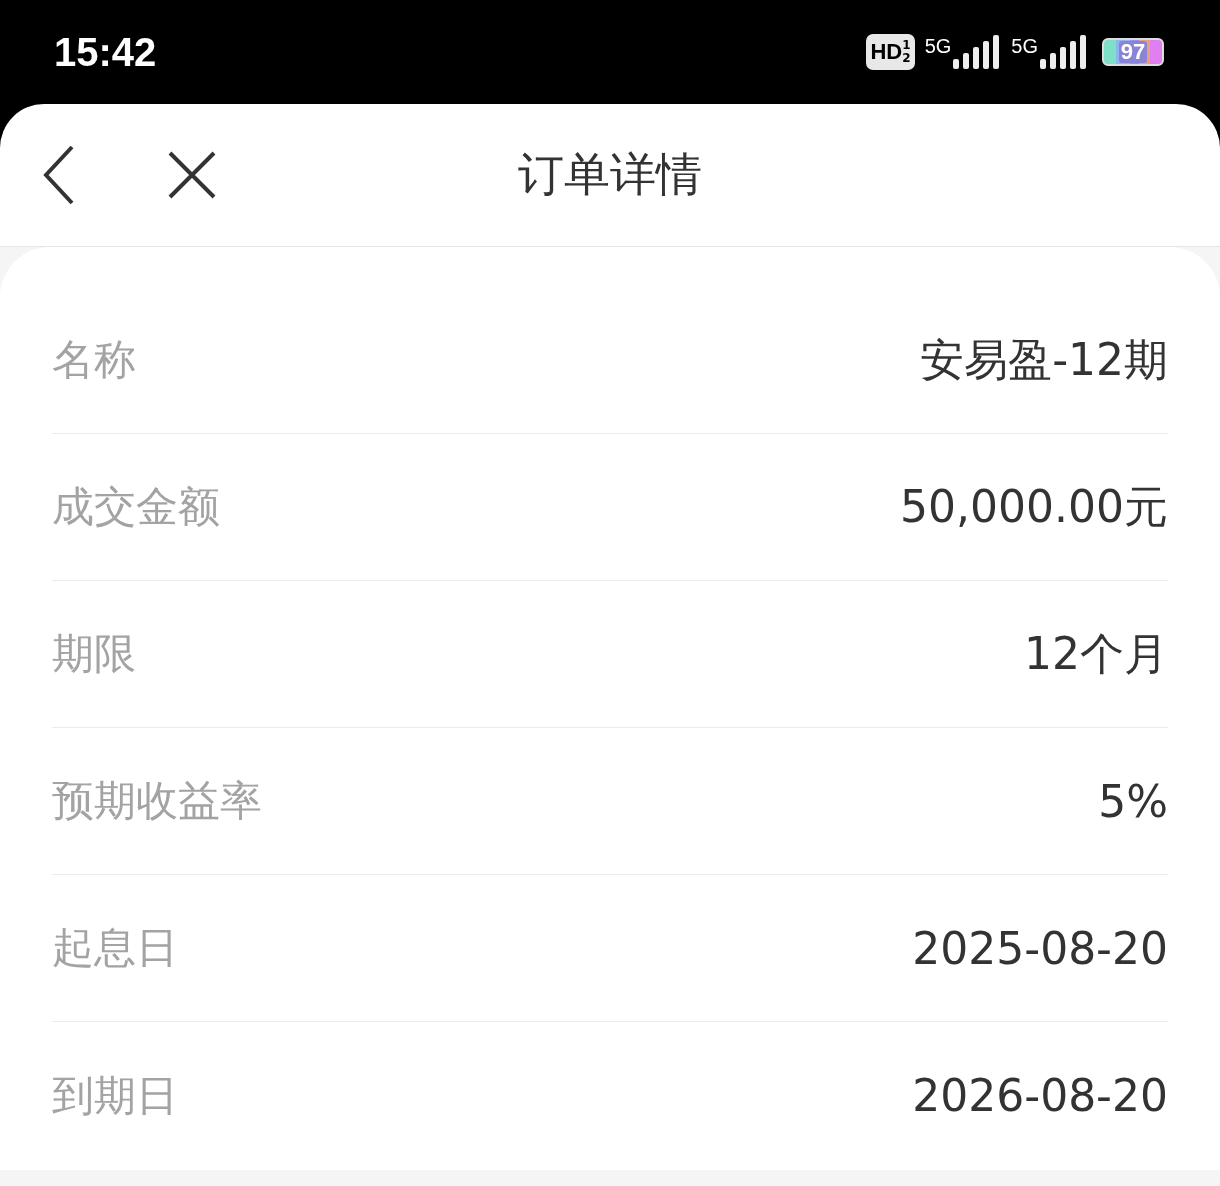 The image size is (1220, 1186). Describe the element at coordinates (1040, 948) in the screenshot. I see `field-value: 2025-08-20` at that location.